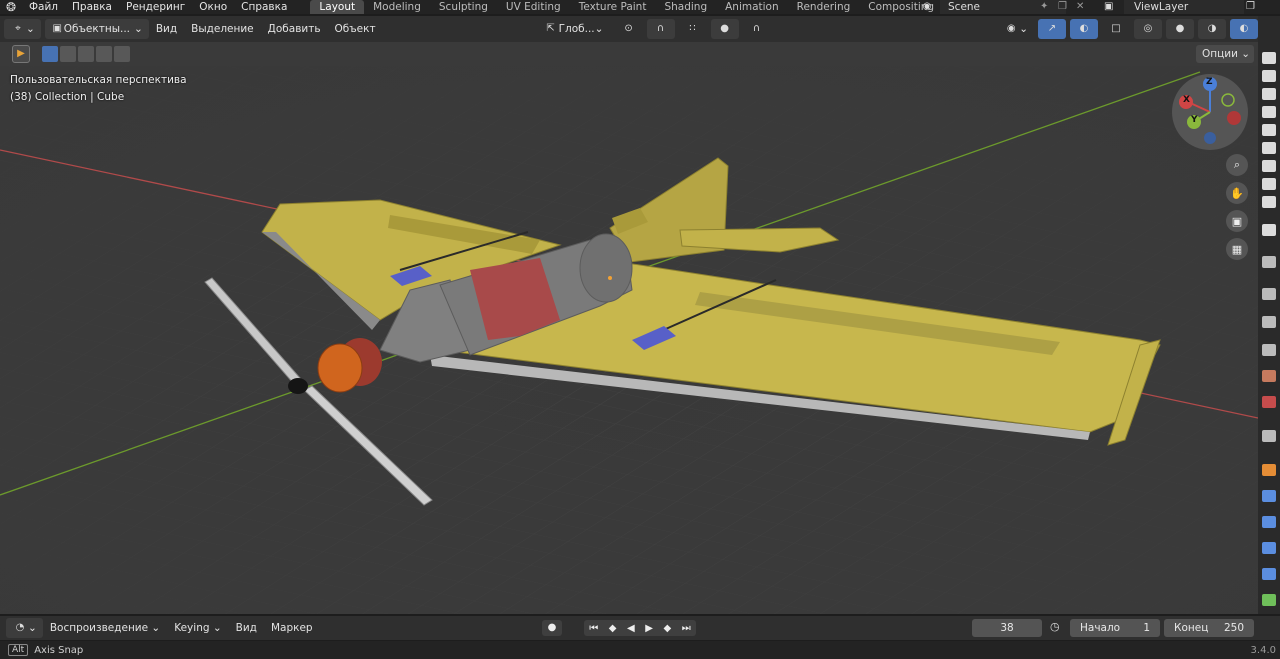 The image size is (1280, 659). Describe the element at coordinates (86, 54) in the screenshot. I see `select-mode-subtract-icon` at that location.